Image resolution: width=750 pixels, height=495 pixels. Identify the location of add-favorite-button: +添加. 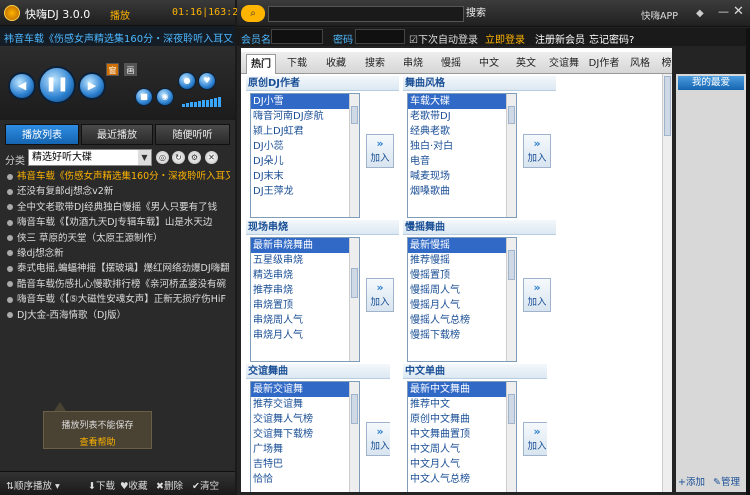
(691, 481).